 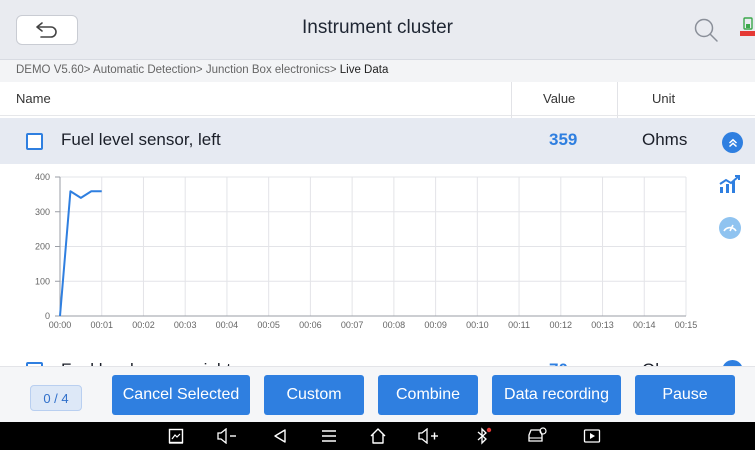 I want to click on collapse-button, so click(x=732, y=142).